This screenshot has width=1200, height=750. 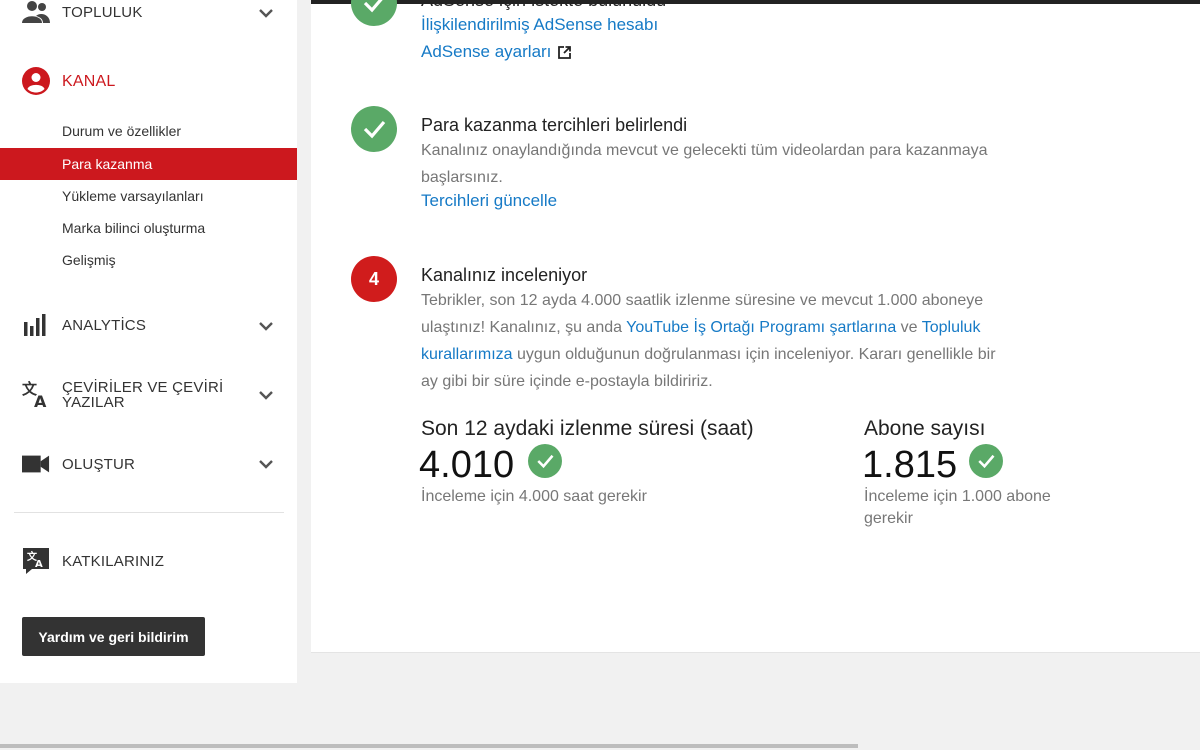 What do you see at coordinates (429, 746) in the screenshot?
I see `horizontal-scrollbar` at bounding box center [429, 746].